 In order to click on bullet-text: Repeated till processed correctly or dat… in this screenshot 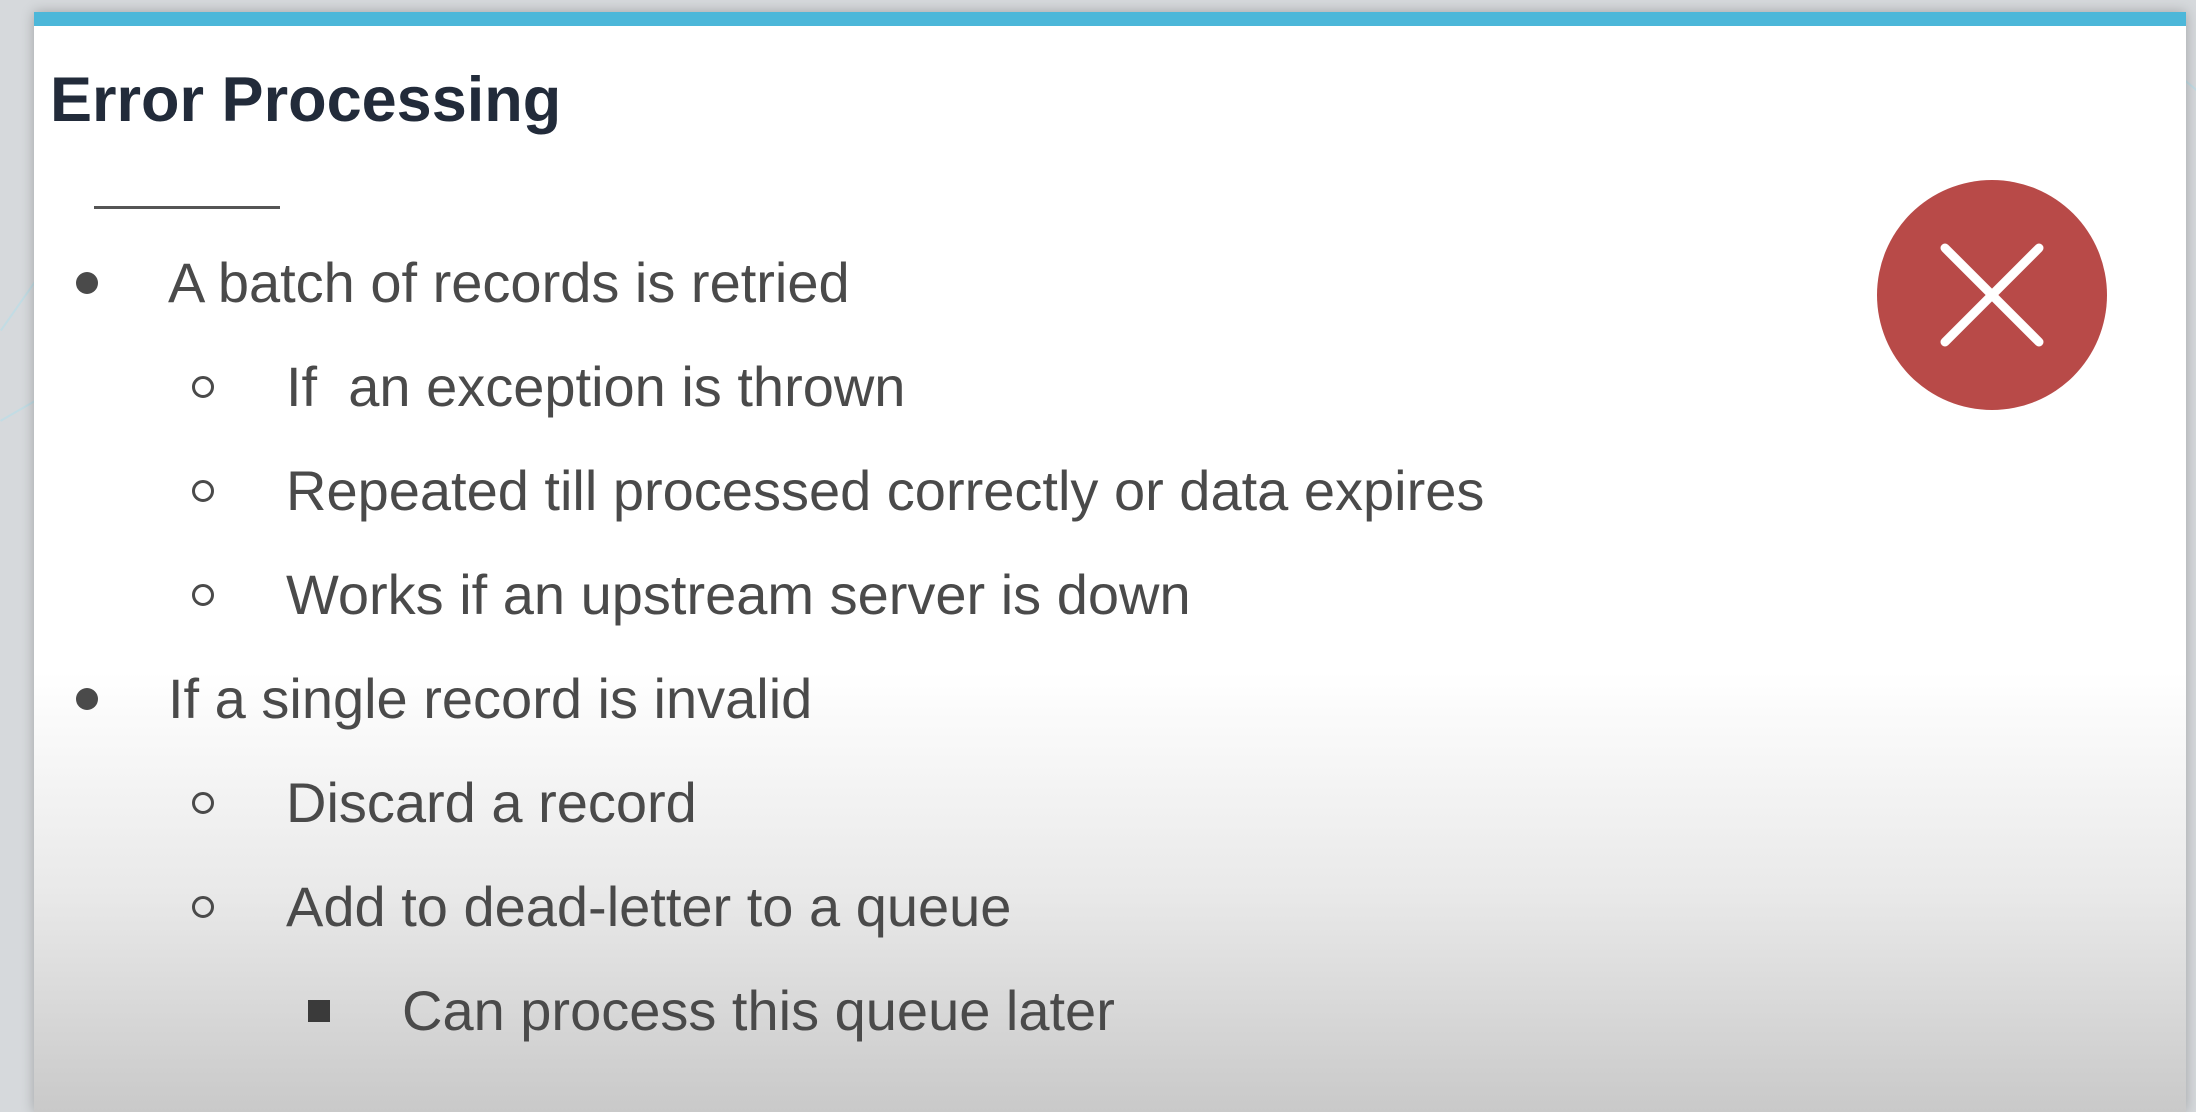, I will do `click(885, 490)`.